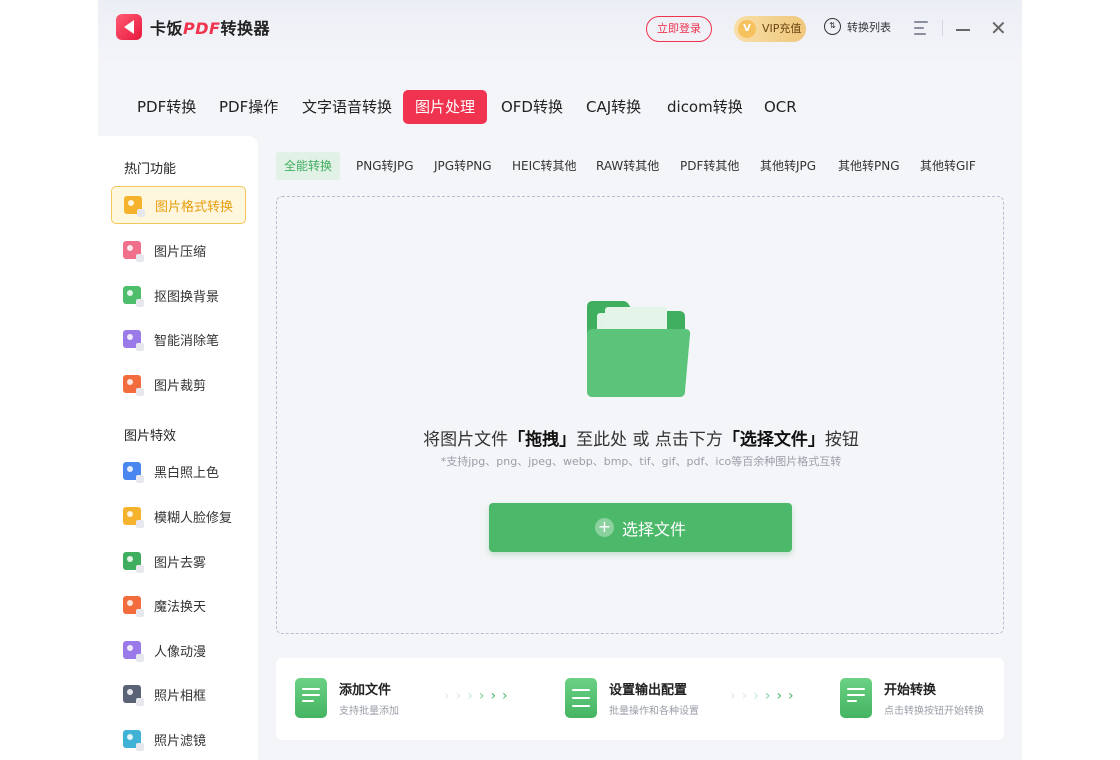 The image size is (1120, 760). I want to click on divider, so click(942, 28).